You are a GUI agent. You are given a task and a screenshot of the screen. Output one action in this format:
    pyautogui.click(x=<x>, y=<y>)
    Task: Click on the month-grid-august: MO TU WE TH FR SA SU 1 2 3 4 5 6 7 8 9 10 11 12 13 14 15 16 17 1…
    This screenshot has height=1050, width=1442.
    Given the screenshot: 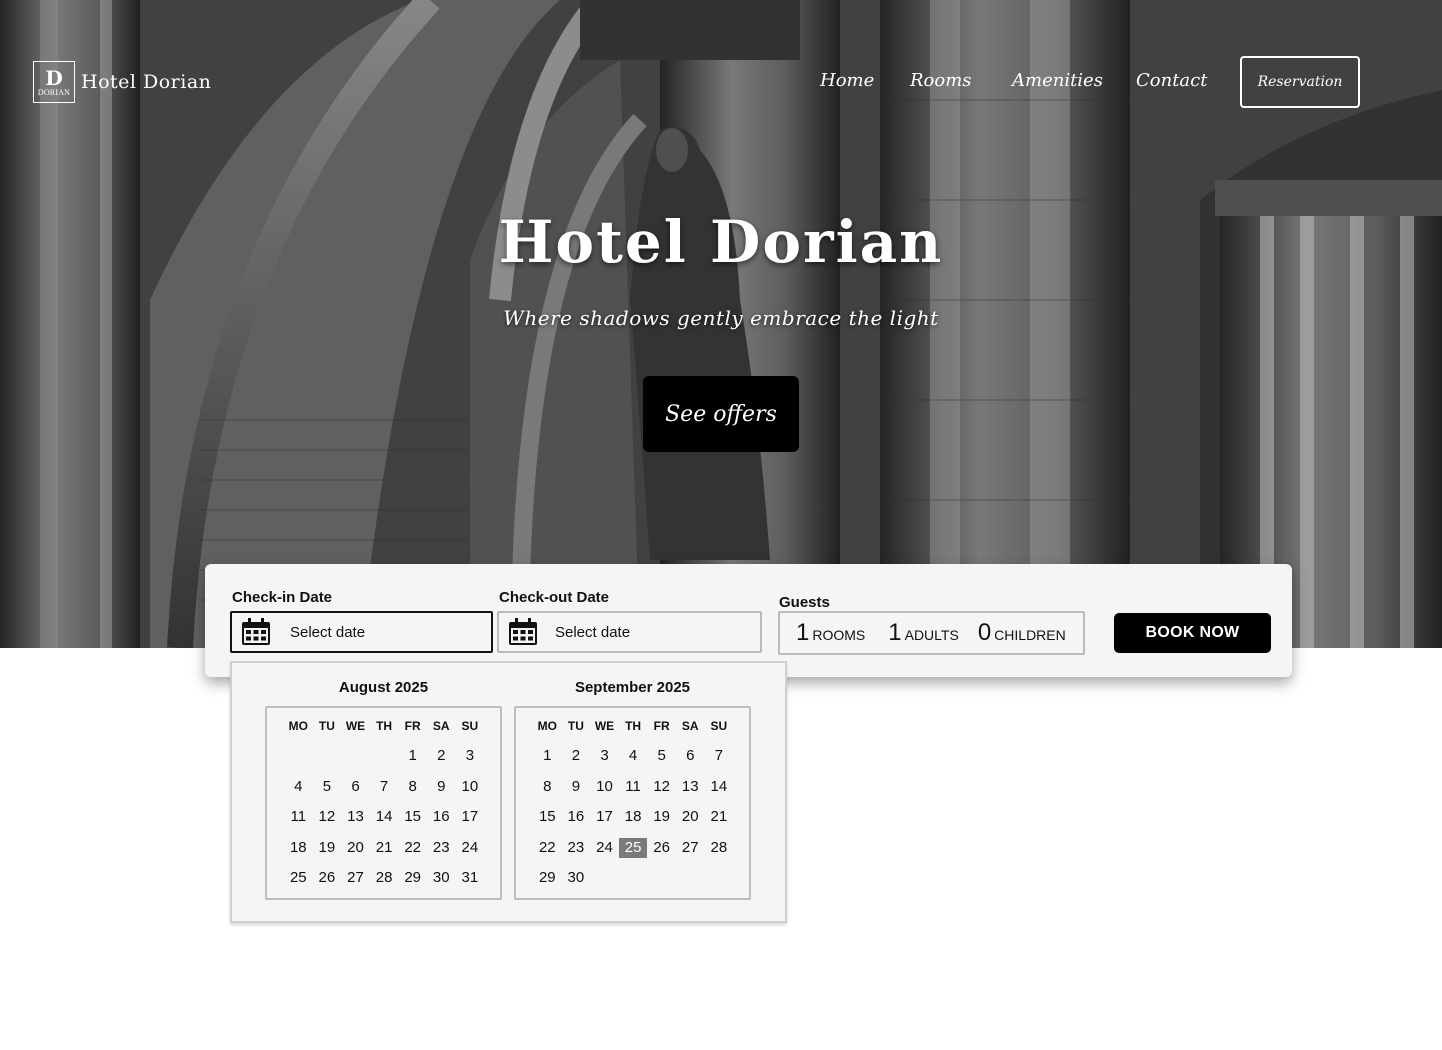 What is the action you would take?
    pyautogui.click(x=383, y=803)
    